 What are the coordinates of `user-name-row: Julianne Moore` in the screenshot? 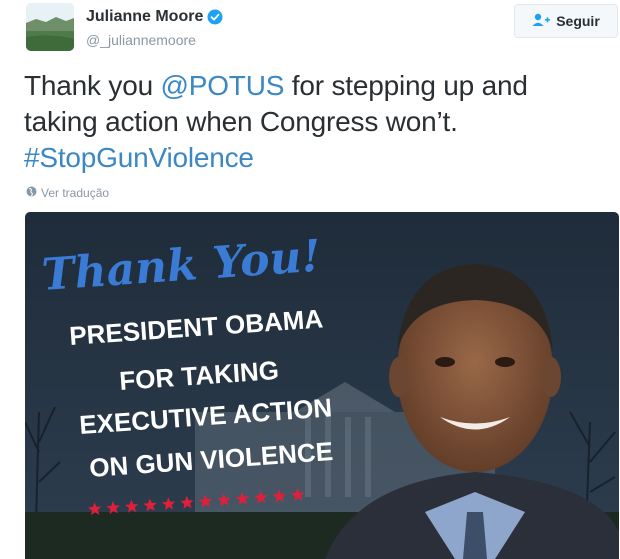 It's located at (154, 17).